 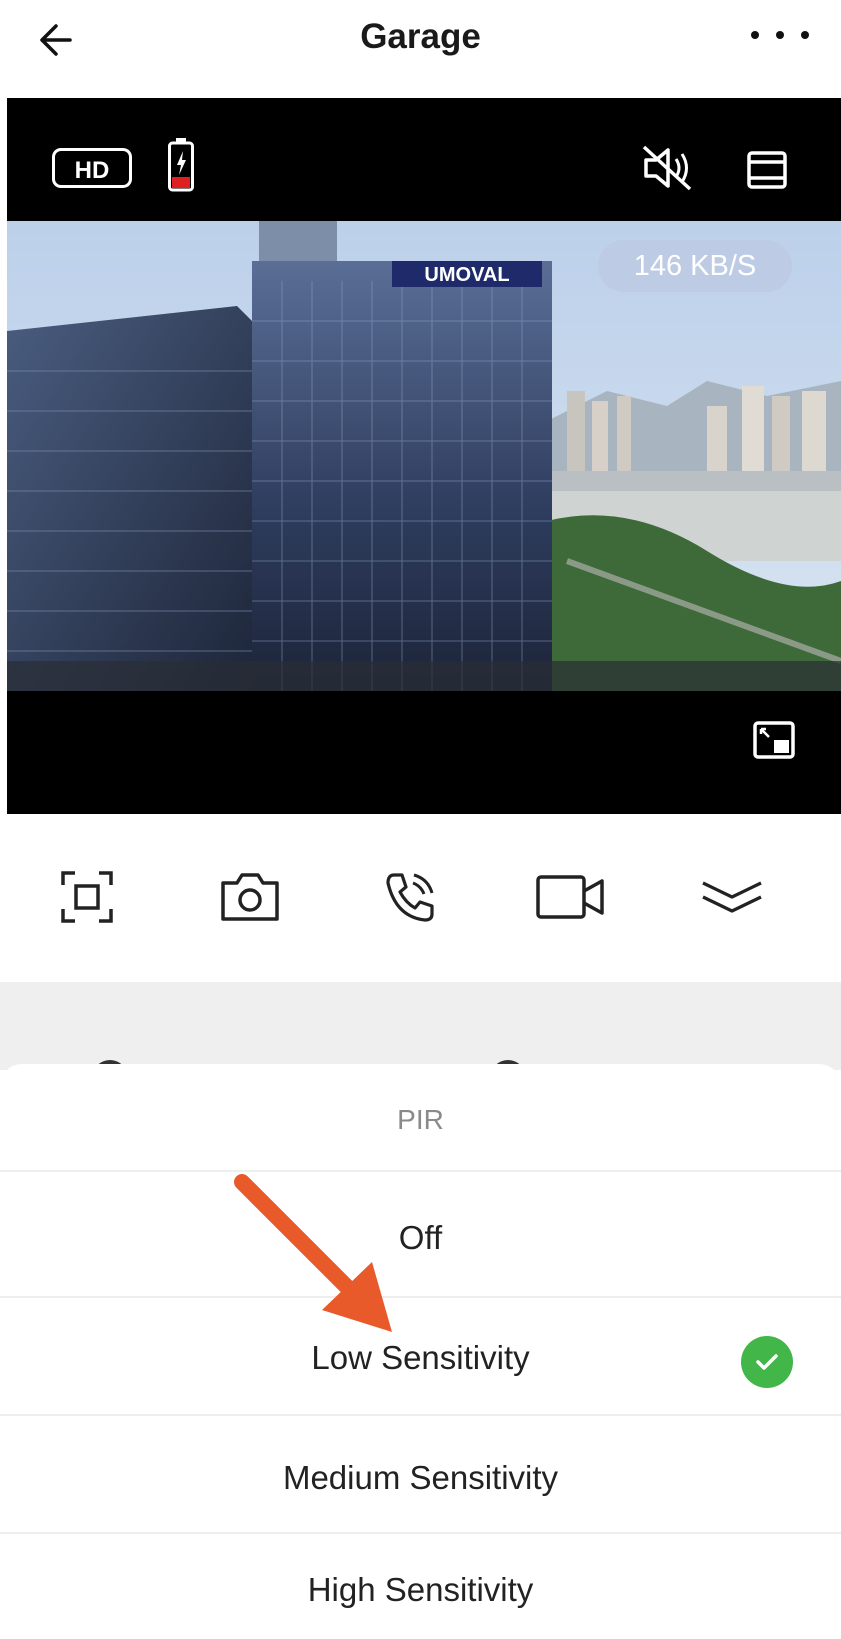 What do you see at coordinates (466, 275) in the screenshot?
I see `building-sign: UMOVAL` at bounding box center [466, 275].